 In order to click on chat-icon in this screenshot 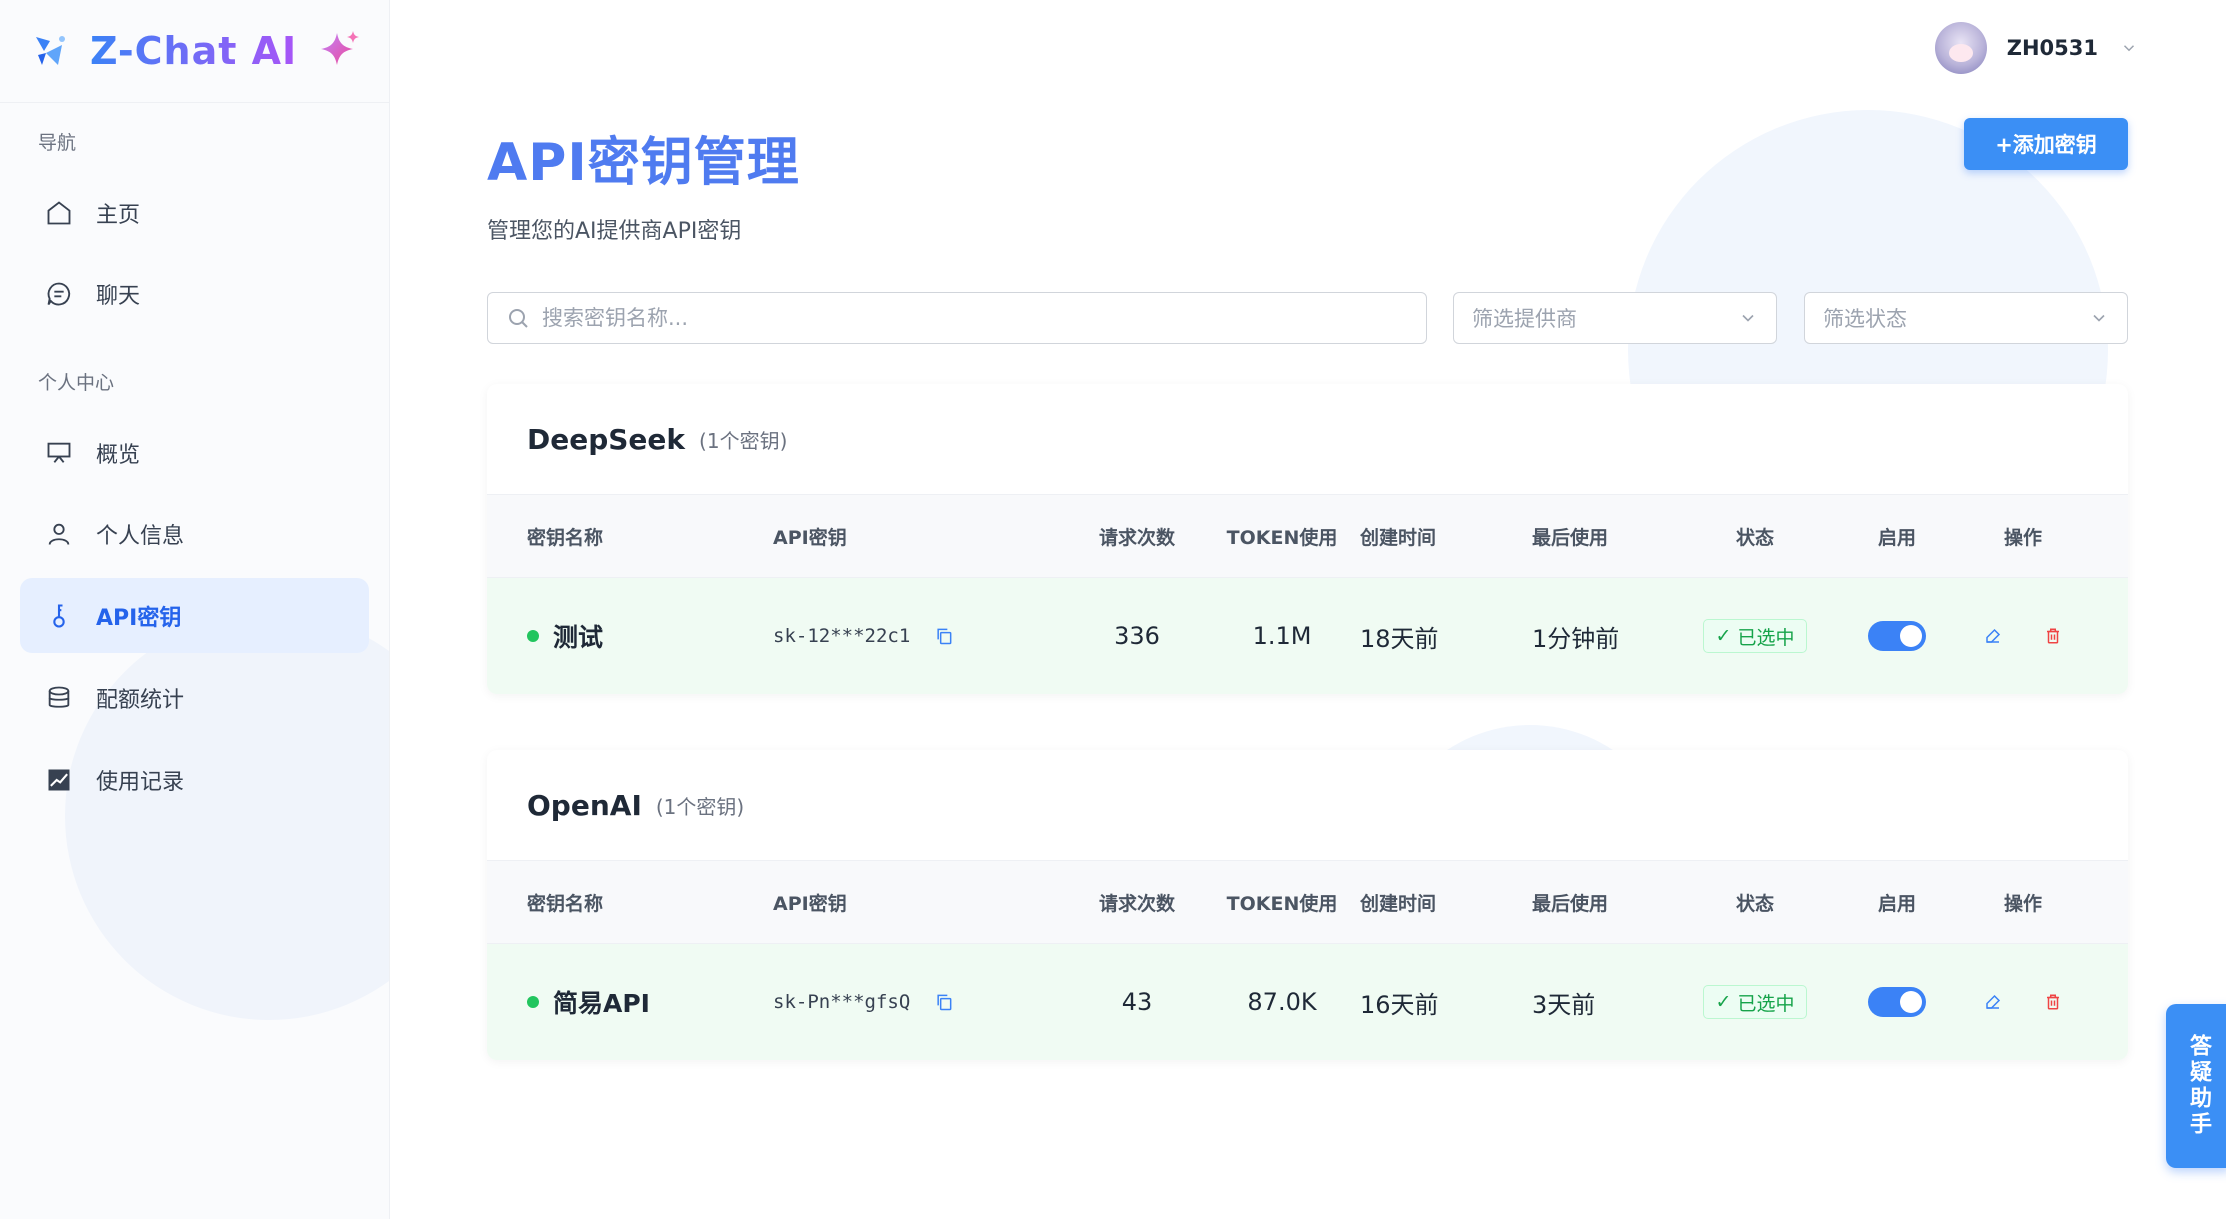, I will do `click(59, 294)`.